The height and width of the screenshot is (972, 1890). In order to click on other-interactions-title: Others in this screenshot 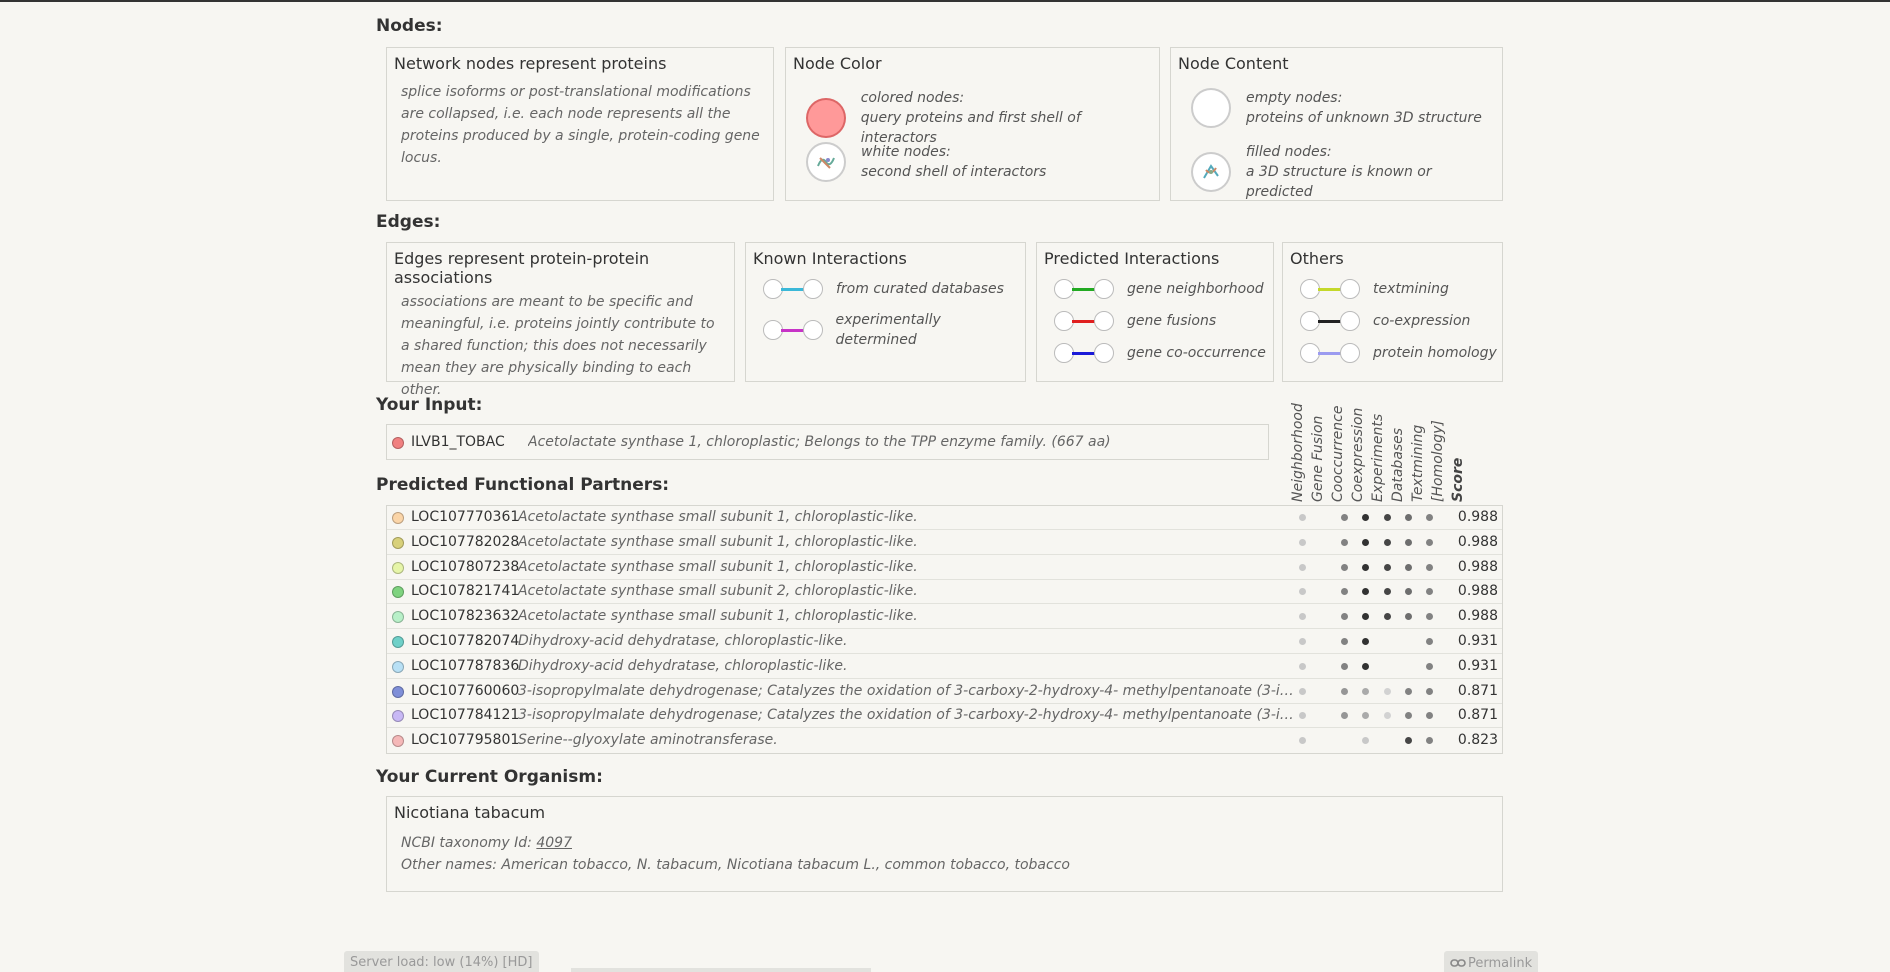, I will do `click(1317, 258)`.